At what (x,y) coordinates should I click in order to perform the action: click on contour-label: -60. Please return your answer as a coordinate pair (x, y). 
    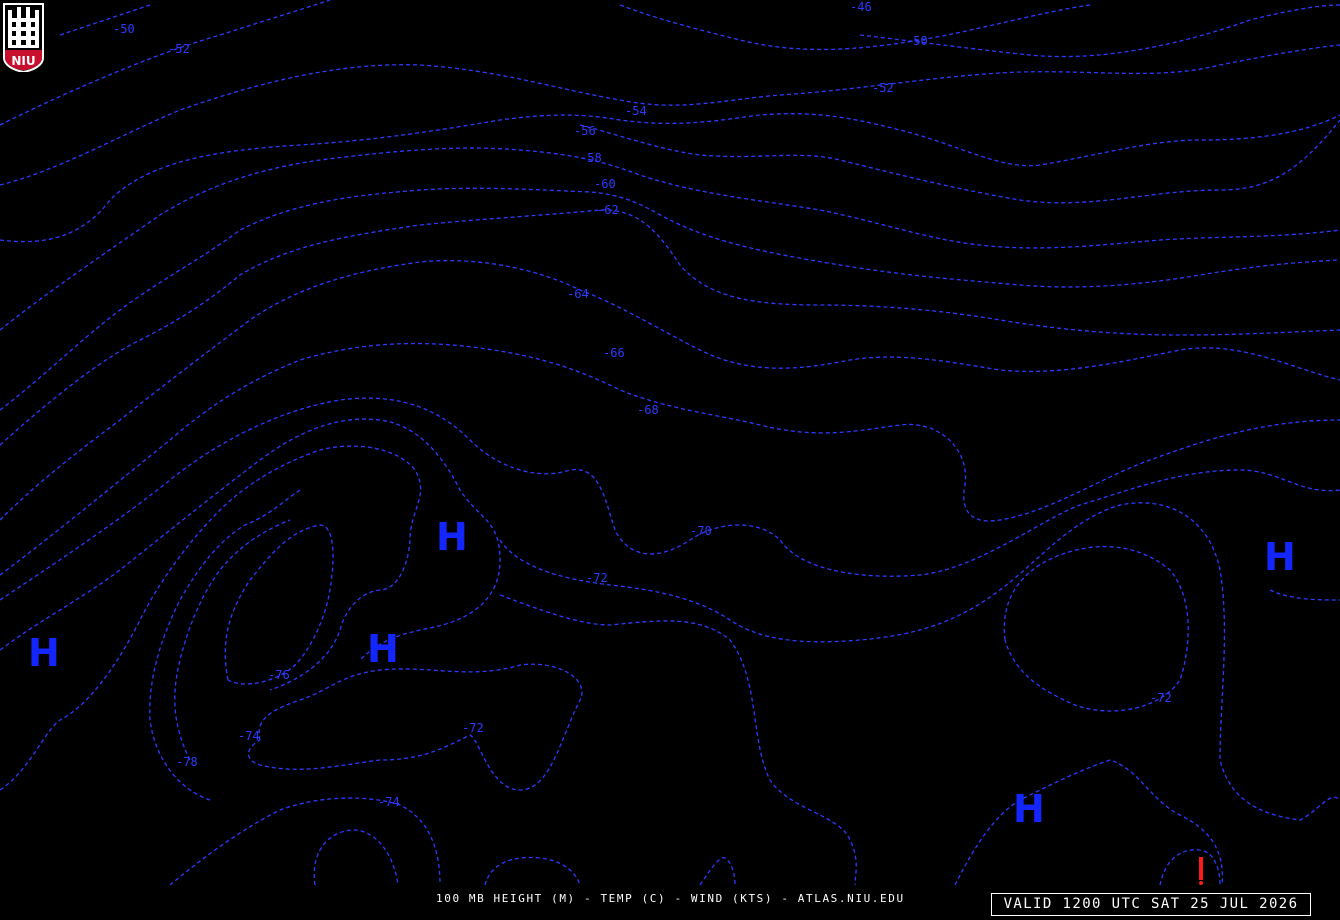
    Looking at the image, I should click on (605, 184).